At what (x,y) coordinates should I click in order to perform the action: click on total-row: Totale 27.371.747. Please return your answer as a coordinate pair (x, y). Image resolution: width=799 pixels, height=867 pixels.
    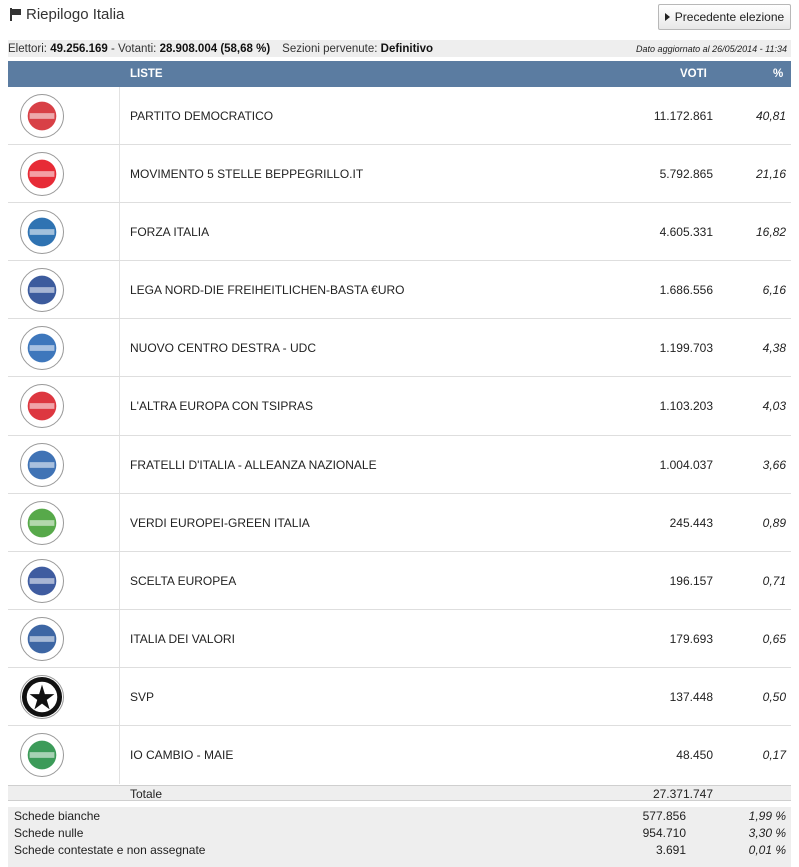
    Looking at the image, I should click on (399, 793).